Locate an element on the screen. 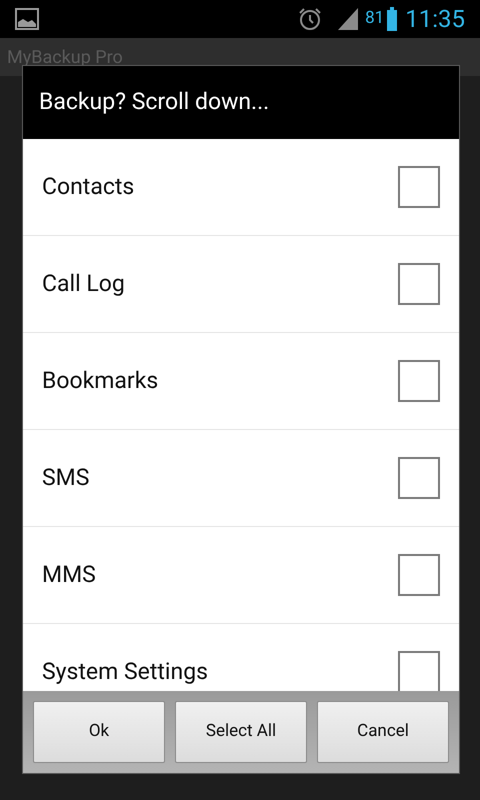 The image size is (480, 800). option-label: MMS is located at coordinates (69, 575).